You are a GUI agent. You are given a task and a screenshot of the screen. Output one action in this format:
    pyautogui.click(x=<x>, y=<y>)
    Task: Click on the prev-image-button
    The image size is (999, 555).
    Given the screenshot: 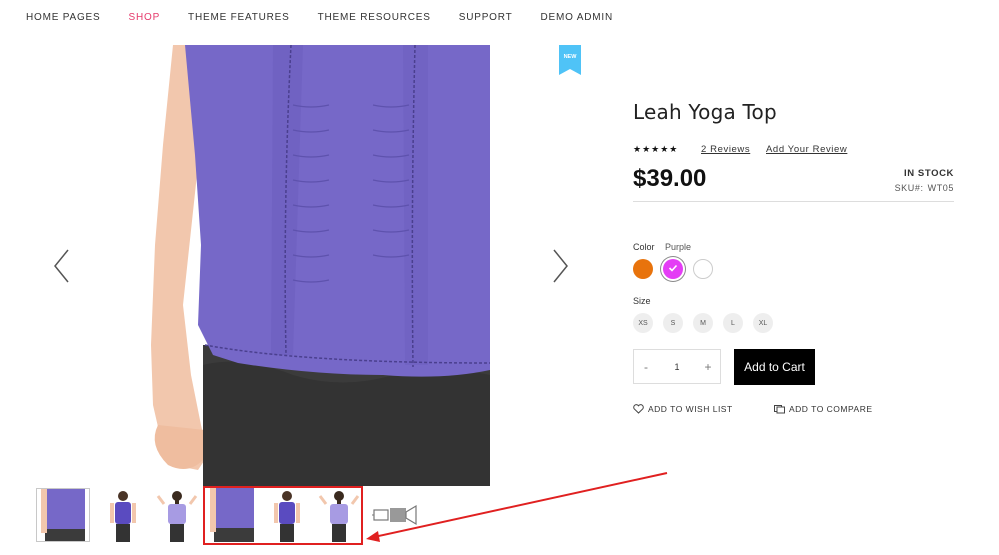 What is the action you would take?
    pyautogui.click(x=62, y=266)
    